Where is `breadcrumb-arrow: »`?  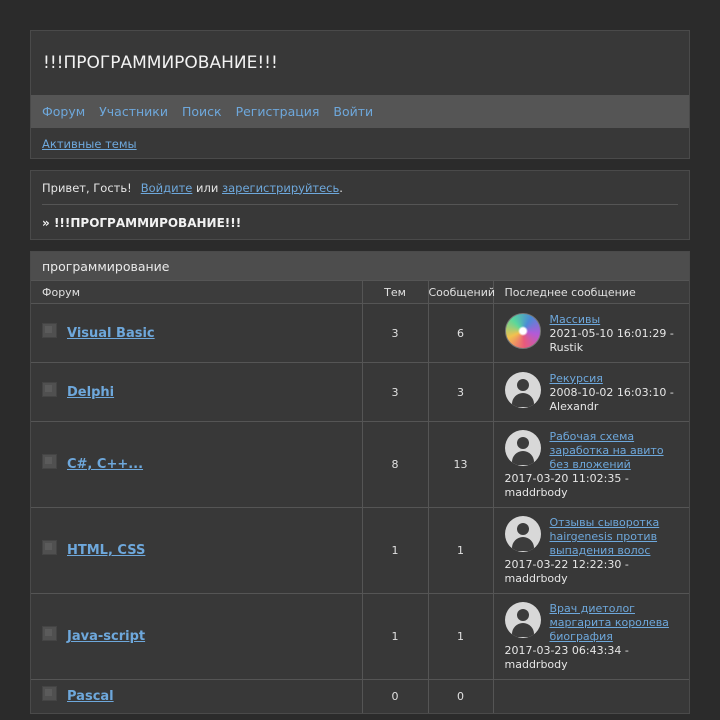 breadcrumb-arrow: » is located at coordinates (46, 222).